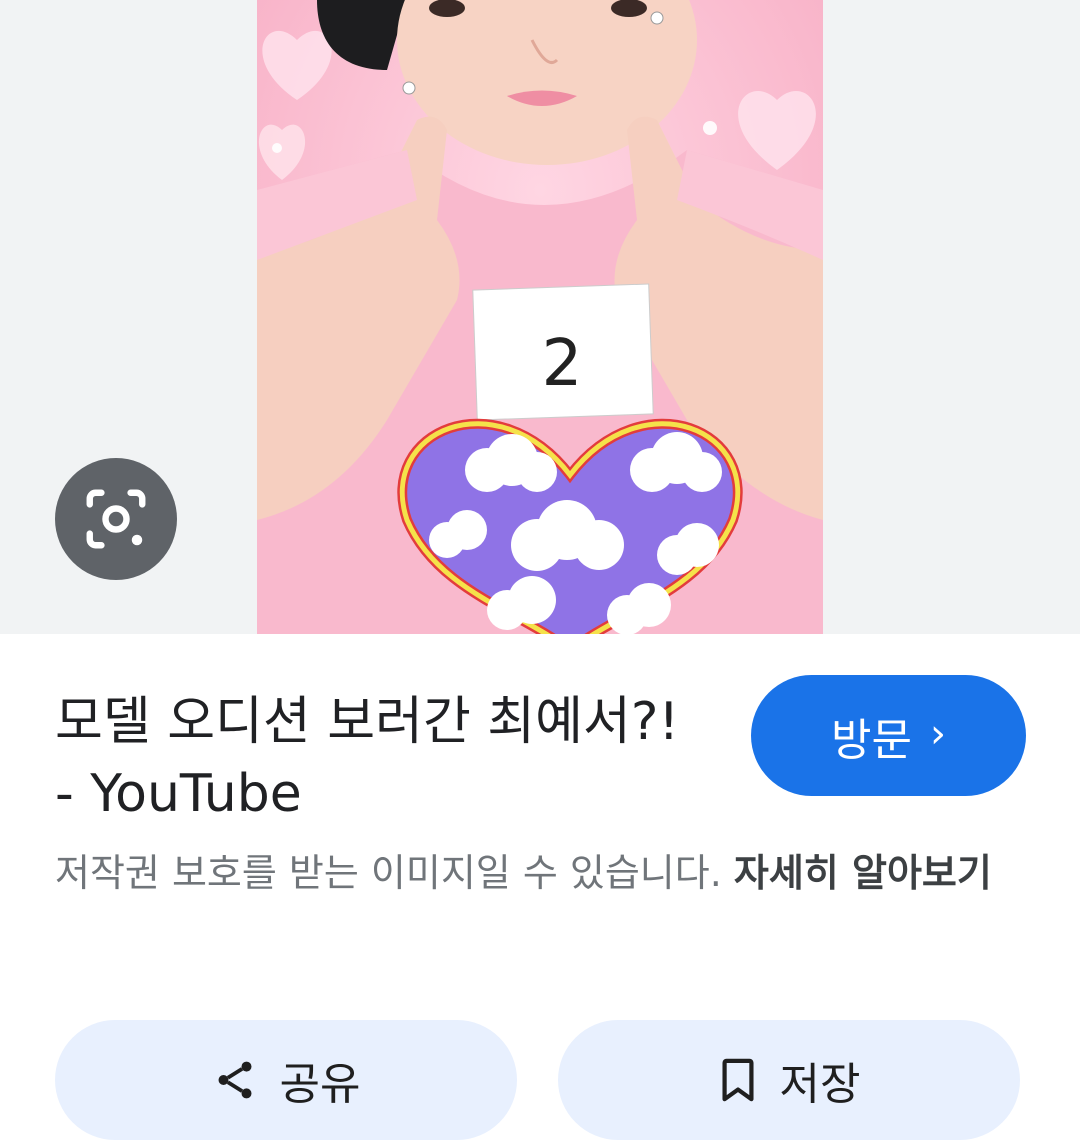  Describe the element at coordinates (871, 740) in the screenshot. I see `visit-button-label: 방문` at that location.